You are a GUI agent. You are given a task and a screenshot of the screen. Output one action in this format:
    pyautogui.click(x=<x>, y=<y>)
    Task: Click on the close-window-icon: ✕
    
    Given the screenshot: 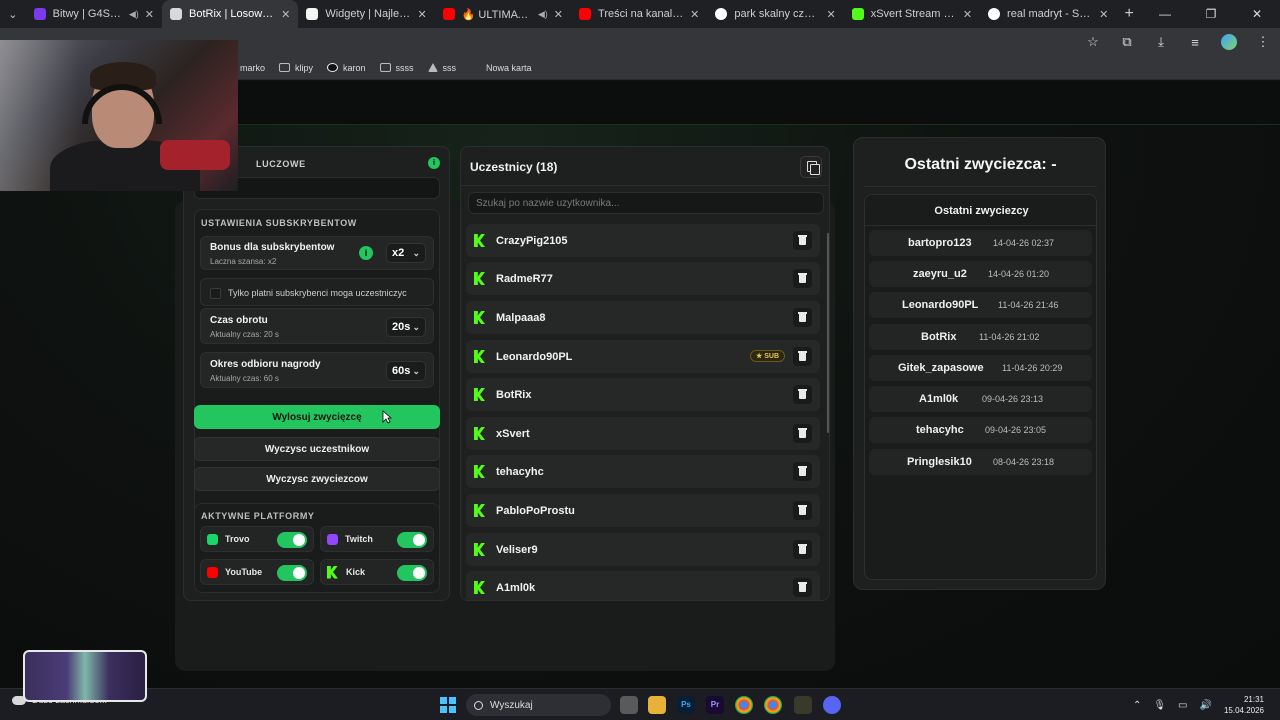 What is the action you would take?
    pyautogui.click(x=1257, y=14)
    